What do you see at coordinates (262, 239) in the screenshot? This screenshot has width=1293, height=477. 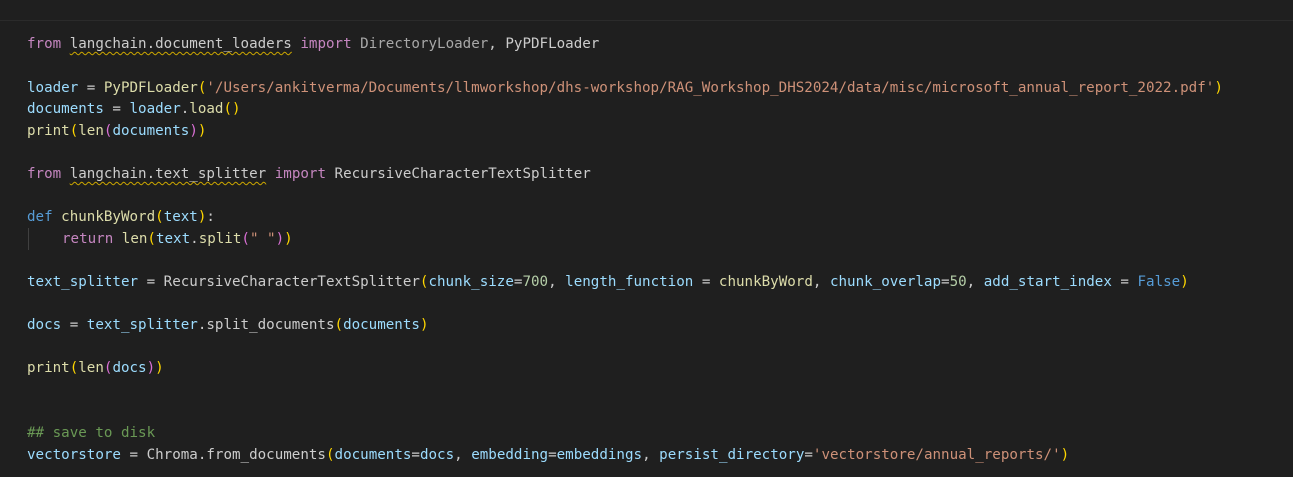 I see `string-literal: " "` at bounding box center [262, 239].